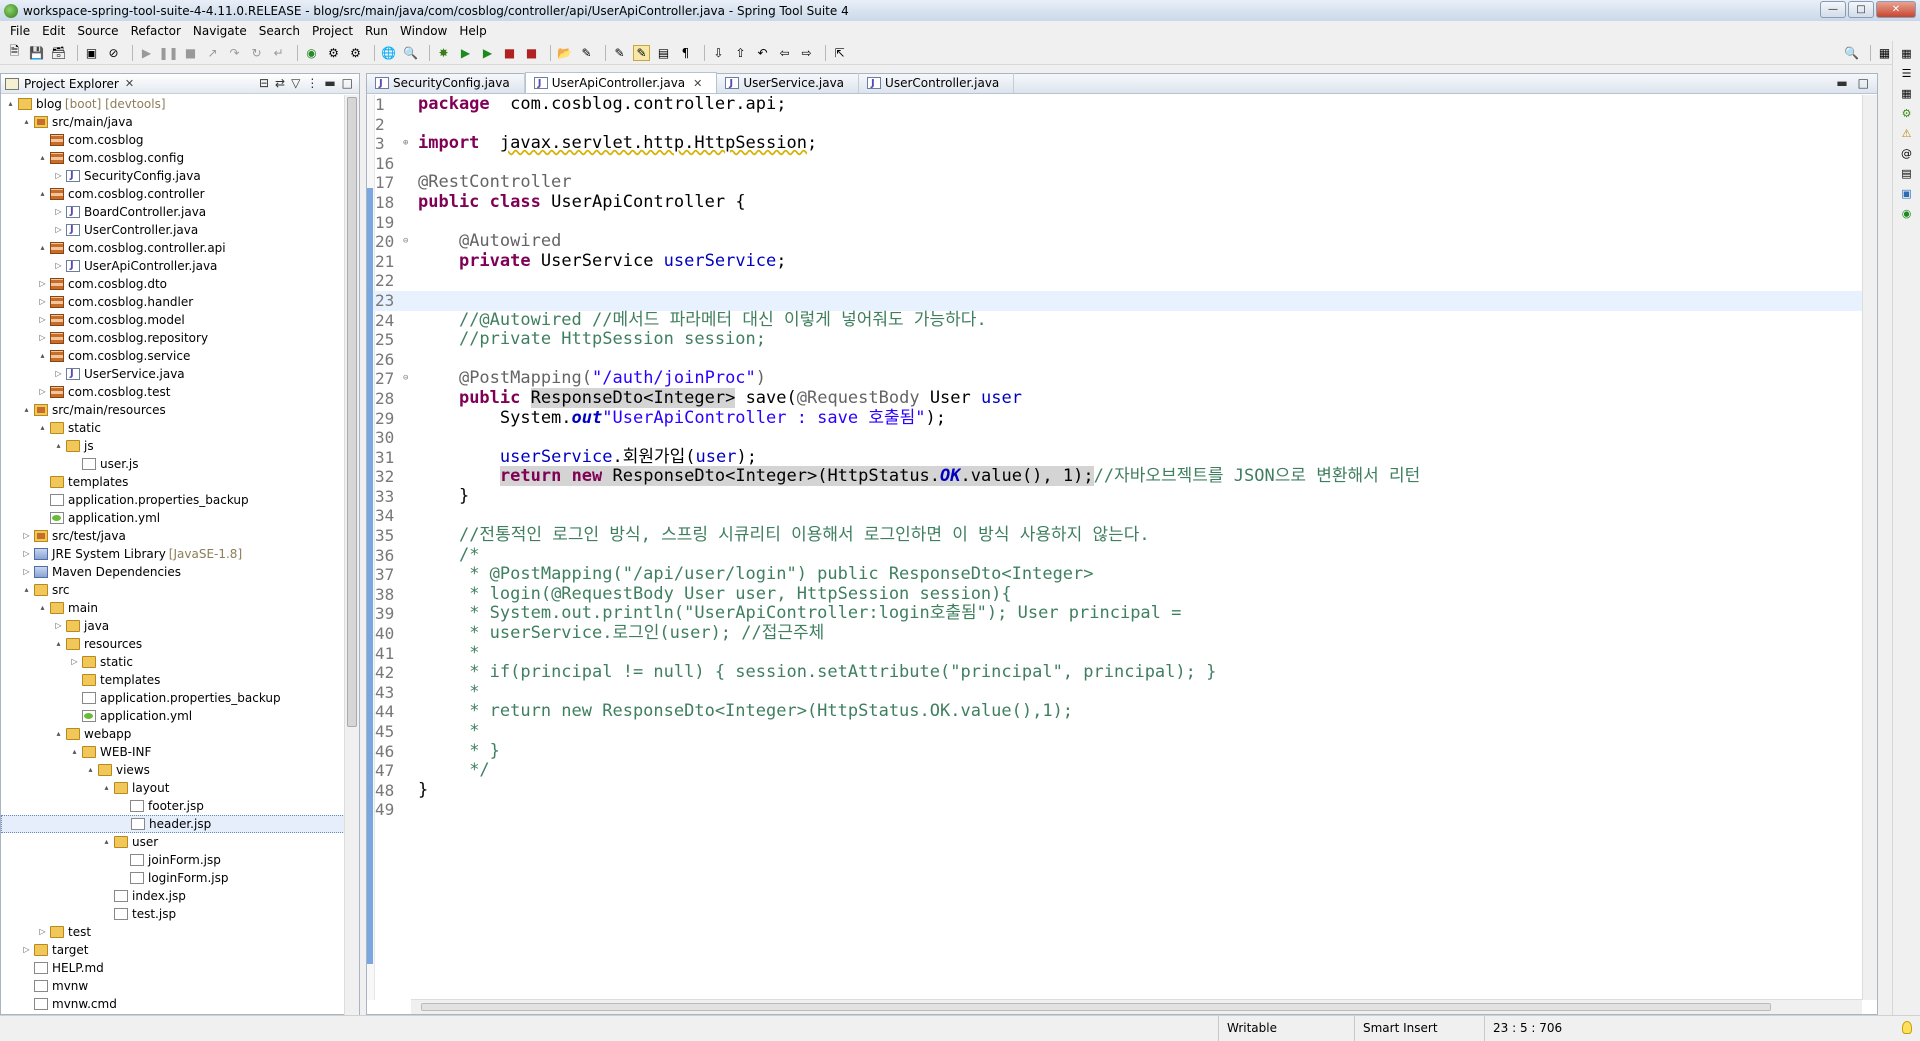  What do you see at coordinates (173, 194) in the screenshot?
I see `tree-item: ▴ com.cosblog.controller` at bounding box center [173, 194].